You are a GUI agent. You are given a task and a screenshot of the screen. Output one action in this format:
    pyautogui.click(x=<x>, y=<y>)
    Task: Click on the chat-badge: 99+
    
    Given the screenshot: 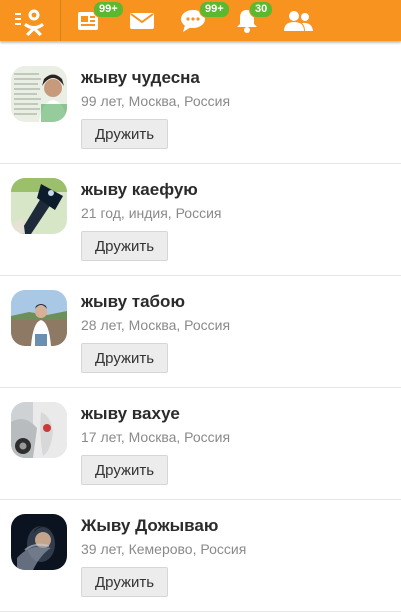 What is the action you would take?
    pyautogui.click(x=214, y=9)
    